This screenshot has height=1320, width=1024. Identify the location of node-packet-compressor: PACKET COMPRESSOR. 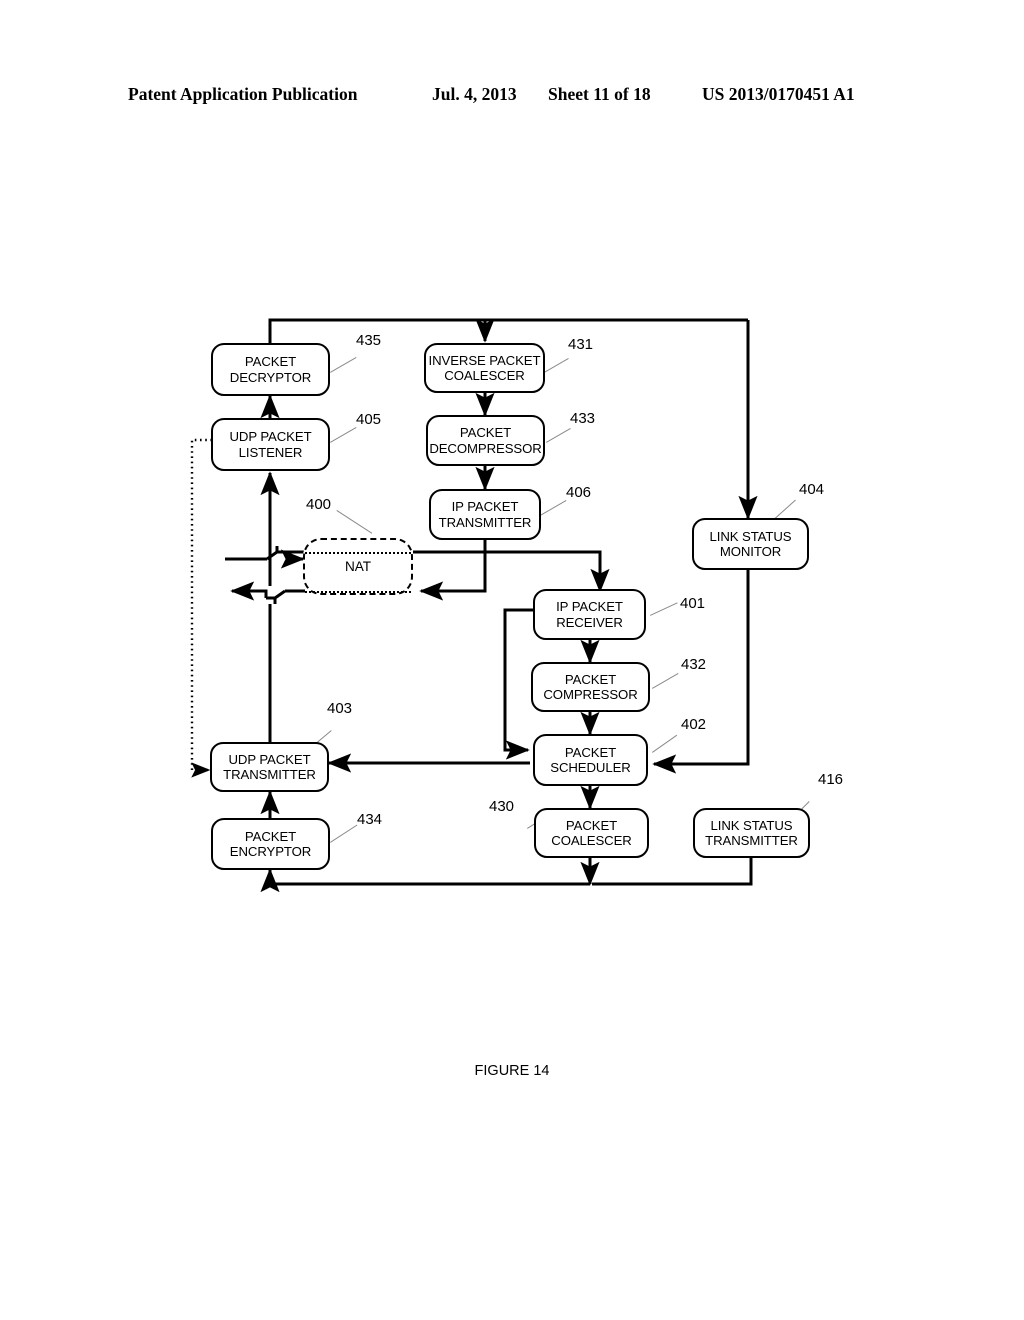
(590, 687).